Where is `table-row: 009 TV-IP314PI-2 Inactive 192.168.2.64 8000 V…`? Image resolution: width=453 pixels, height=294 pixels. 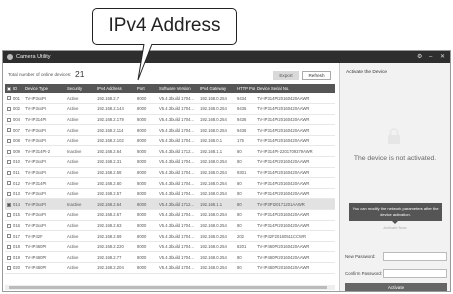 table-row: 009 TV-IP314PI-2 Inactive 192.168.2.64 8000 V… is located at coordinates (170, 151).